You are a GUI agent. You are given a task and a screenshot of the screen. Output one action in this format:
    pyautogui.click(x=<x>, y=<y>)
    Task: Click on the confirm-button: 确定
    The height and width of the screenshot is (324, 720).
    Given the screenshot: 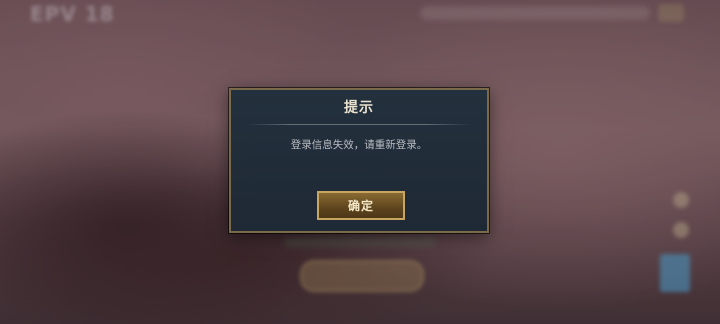 What is the action you would take?
    pyautogui.click(x=361, y=205)
    